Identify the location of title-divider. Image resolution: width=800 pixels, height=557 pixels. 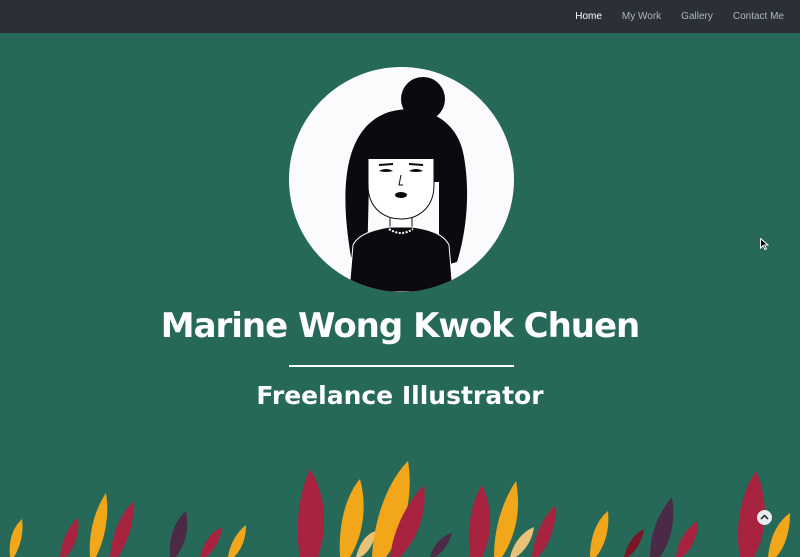
(401, 366).